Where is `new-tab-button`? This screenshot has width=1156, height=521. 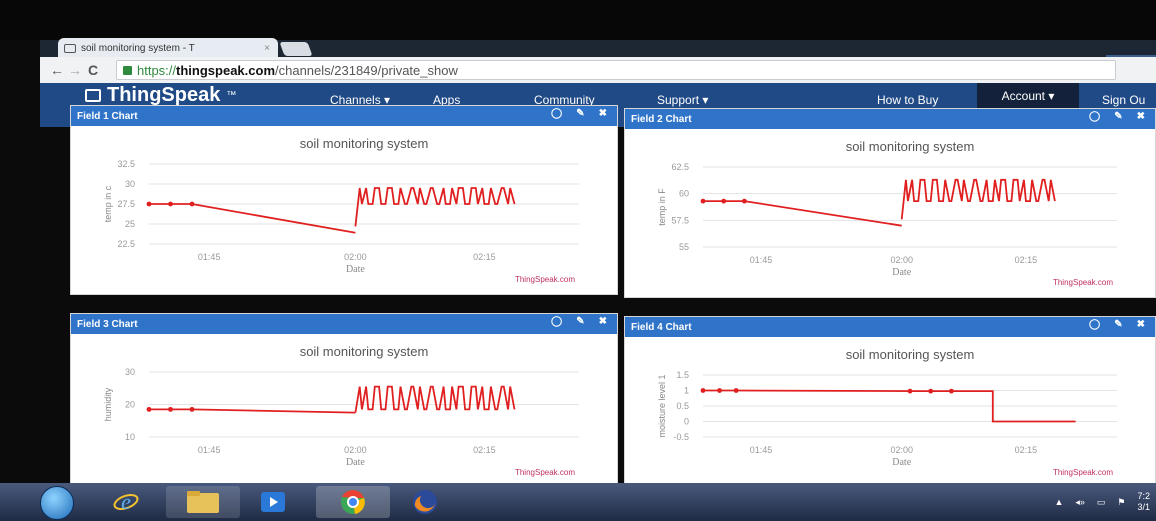 new-tab-button is located at coordinates (296, 49).